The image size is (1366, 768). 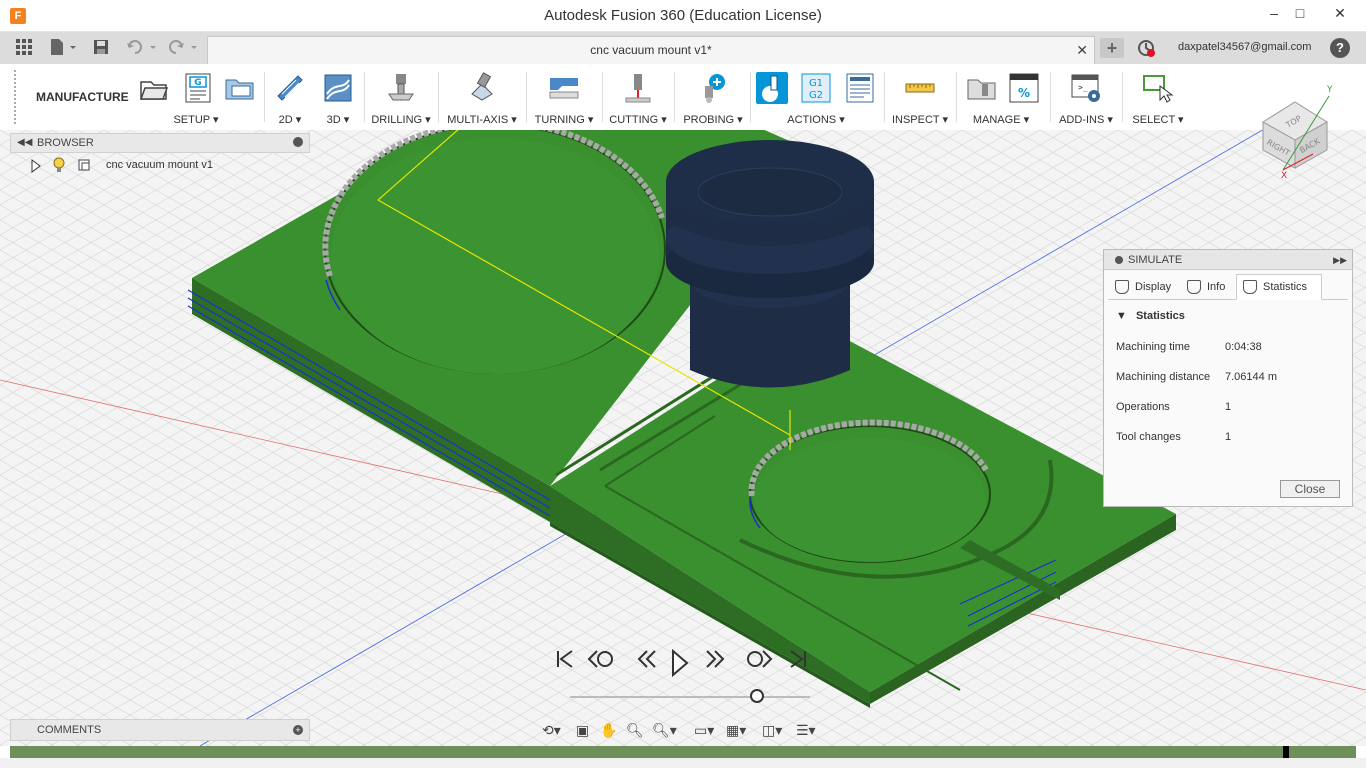 What do you see at coordinates (183, 48) in the screenshot?
I see `redo-icon` at bounding box center [183, 48].